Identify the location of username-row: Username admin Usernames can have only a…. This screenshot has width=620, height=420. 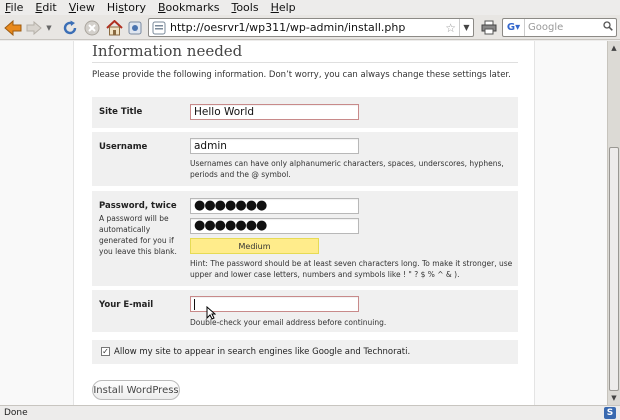
(305, 159).